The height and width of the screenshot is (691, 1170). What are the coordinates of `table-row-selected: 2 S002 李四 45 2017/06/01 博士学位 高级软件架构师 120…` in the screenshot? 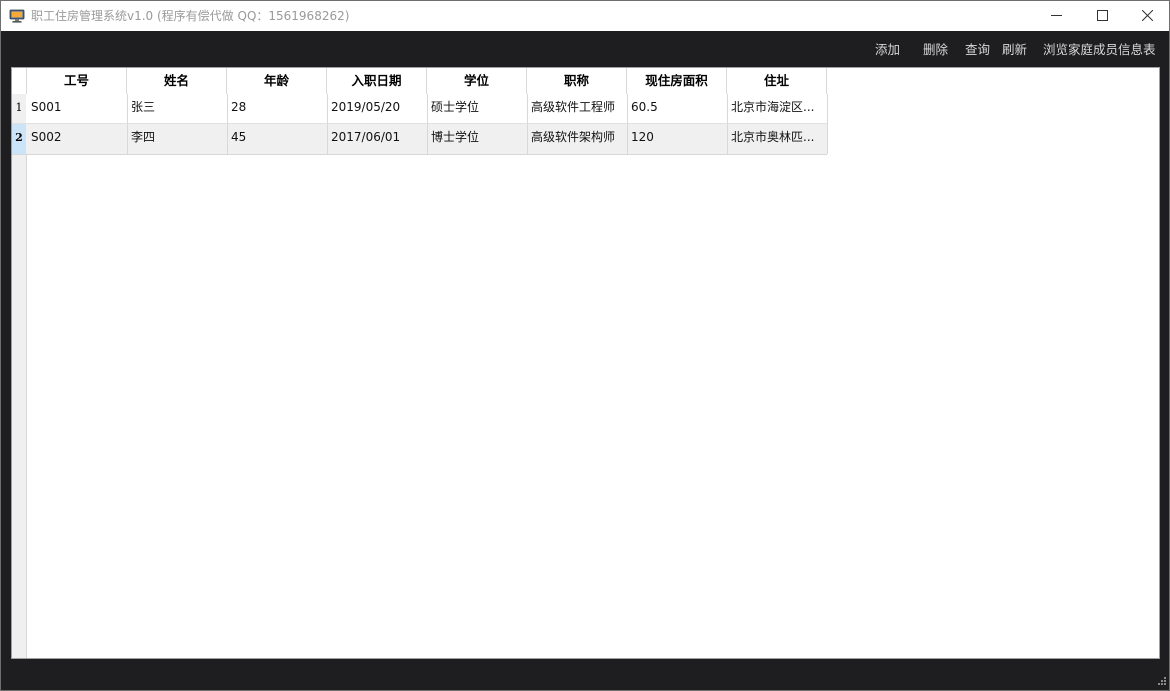 It's located at (420, 139).